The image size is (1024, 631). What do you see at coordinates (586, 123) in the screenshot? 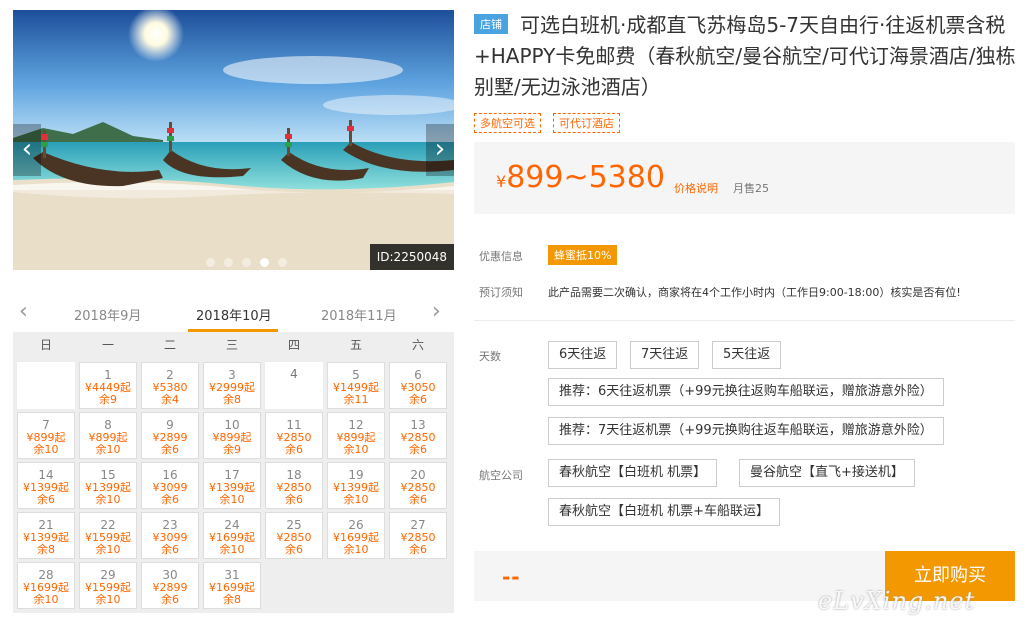
I see `product-tag: 可代订酒店` at bounding box center [586, 123].